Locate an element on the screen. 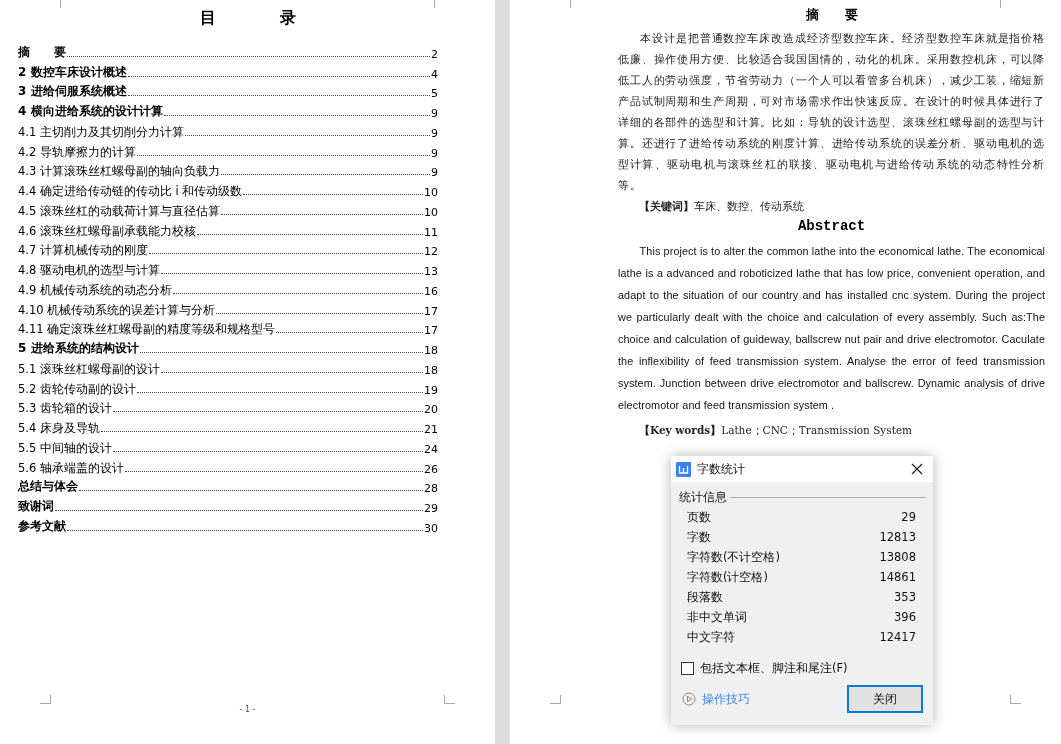 This screenshot has height=744, width=1061. checkbox is located at coordinates (687, 668).